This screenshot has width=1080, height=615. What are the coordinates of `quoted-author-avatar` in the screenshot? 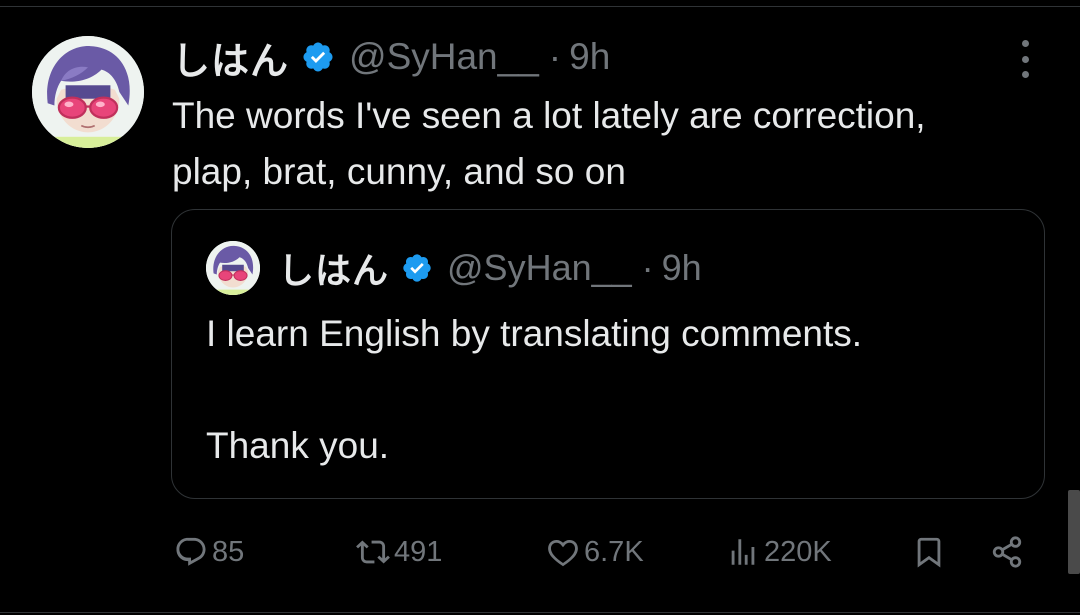 It's located at (233, 268).